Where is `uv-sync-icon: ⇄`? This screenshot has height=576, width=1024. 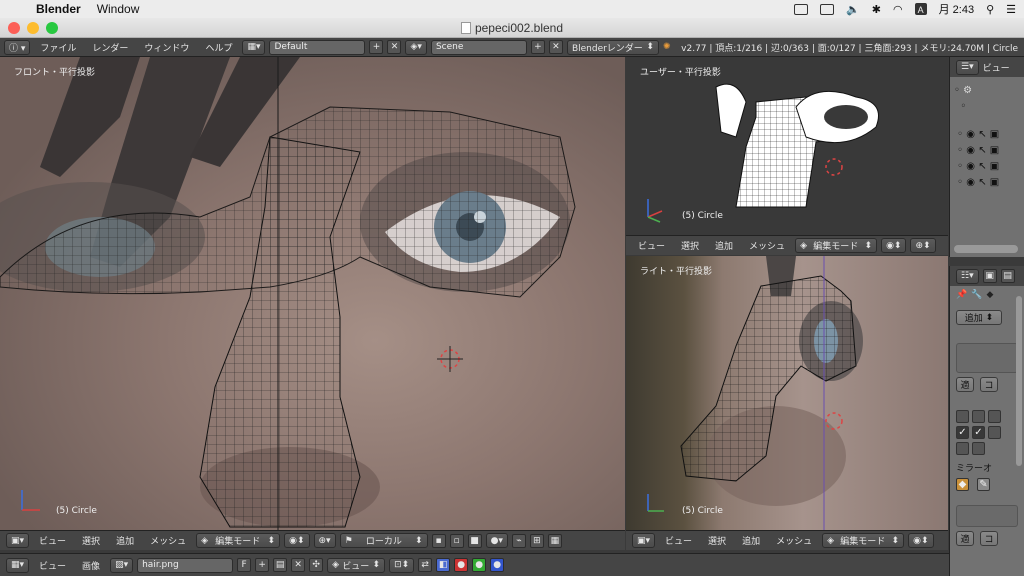
uv-sync-icon: ⇄ is located at coordinates (425, 565).